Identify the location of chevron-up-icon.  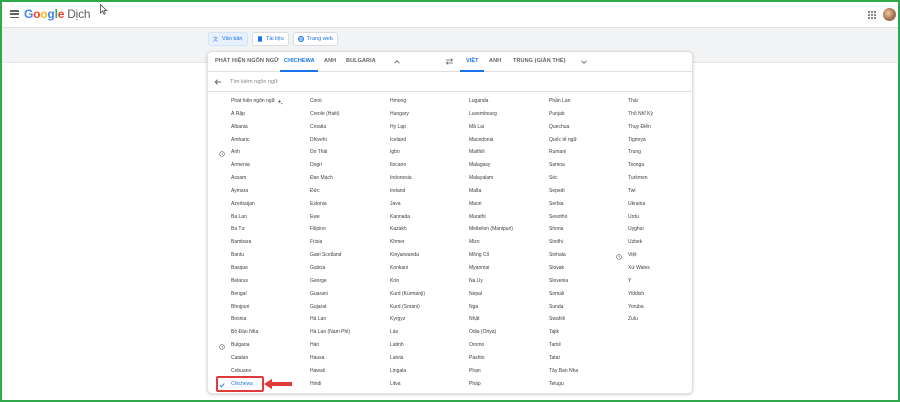
(397, 62).